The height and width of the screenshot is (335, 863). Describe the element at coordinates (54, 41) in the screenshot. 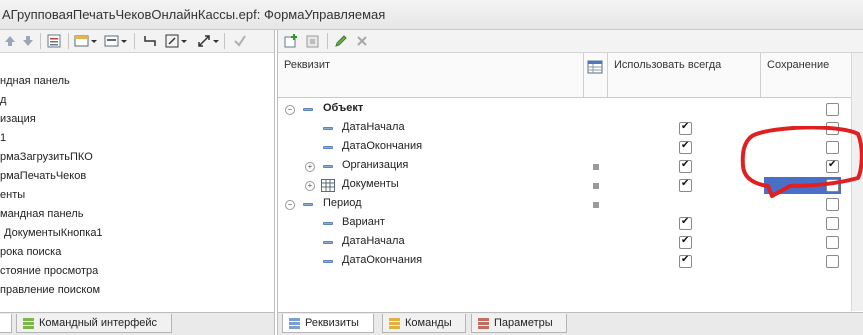

I see `form-properties-icon` at that location.